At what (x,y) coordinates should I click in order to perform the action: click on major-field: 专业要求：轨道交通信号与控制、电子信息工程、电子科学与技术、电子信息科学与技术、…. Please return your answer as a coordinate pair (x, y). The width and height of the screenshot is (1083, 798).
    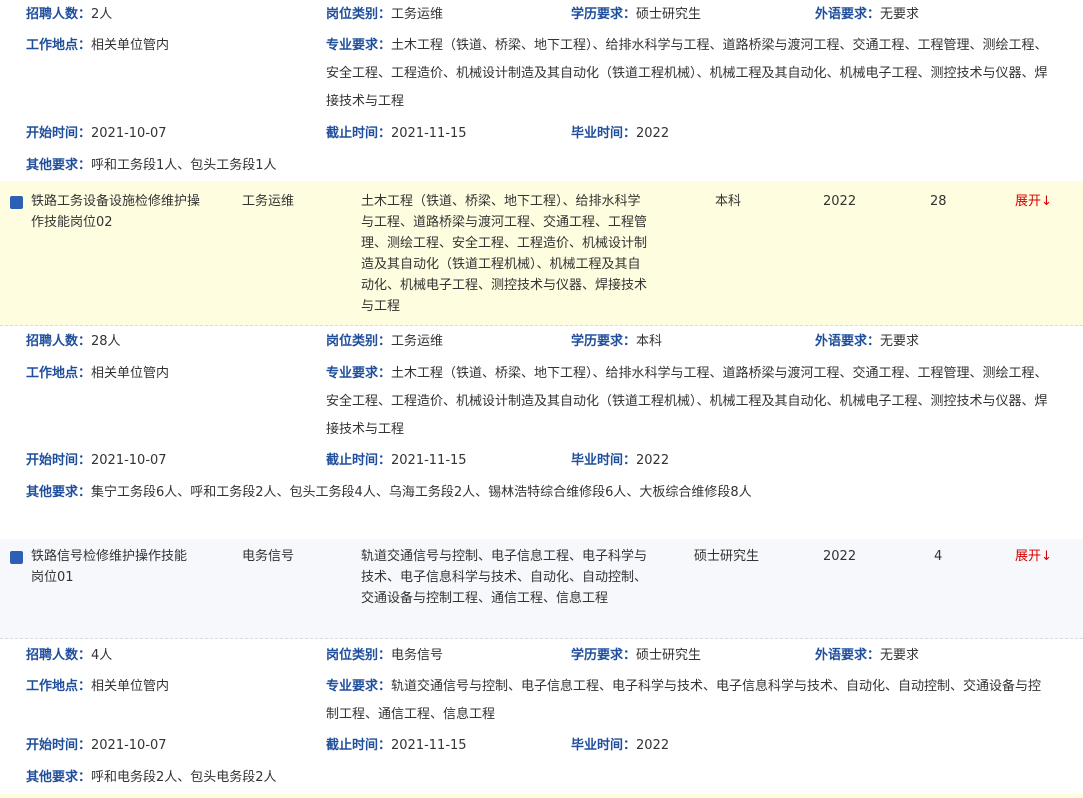
    Looking at the image, I should click on (684, 700).